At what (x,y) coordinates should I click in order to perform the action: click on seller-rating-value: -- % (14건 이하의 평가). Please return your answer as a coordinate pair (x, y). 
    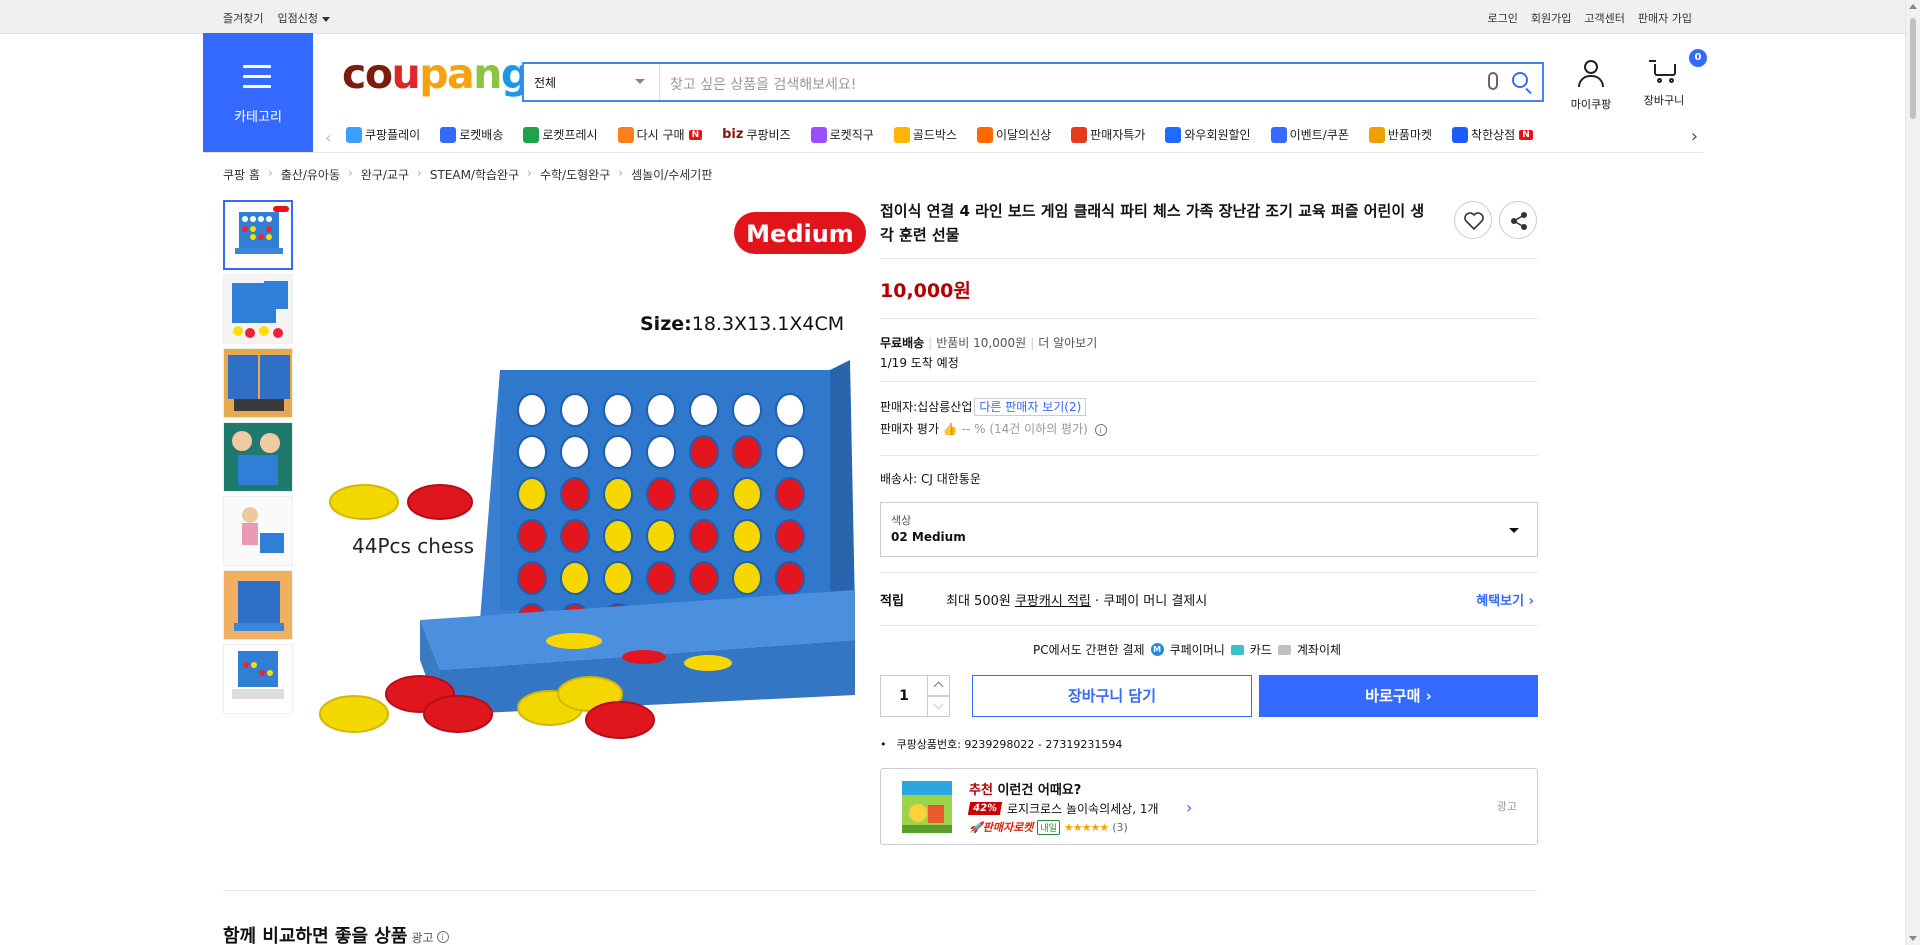
    Looking at the image, I should click on (1024, 429).